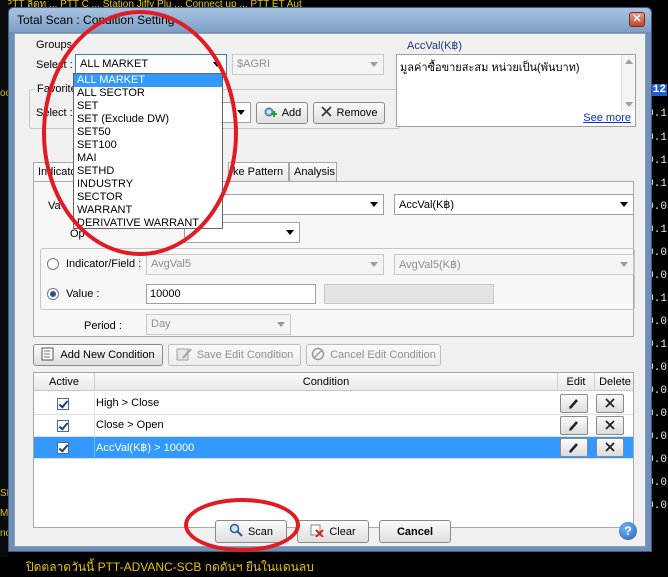  I want to click on add-favorite-button: Add, so click(282, 113).